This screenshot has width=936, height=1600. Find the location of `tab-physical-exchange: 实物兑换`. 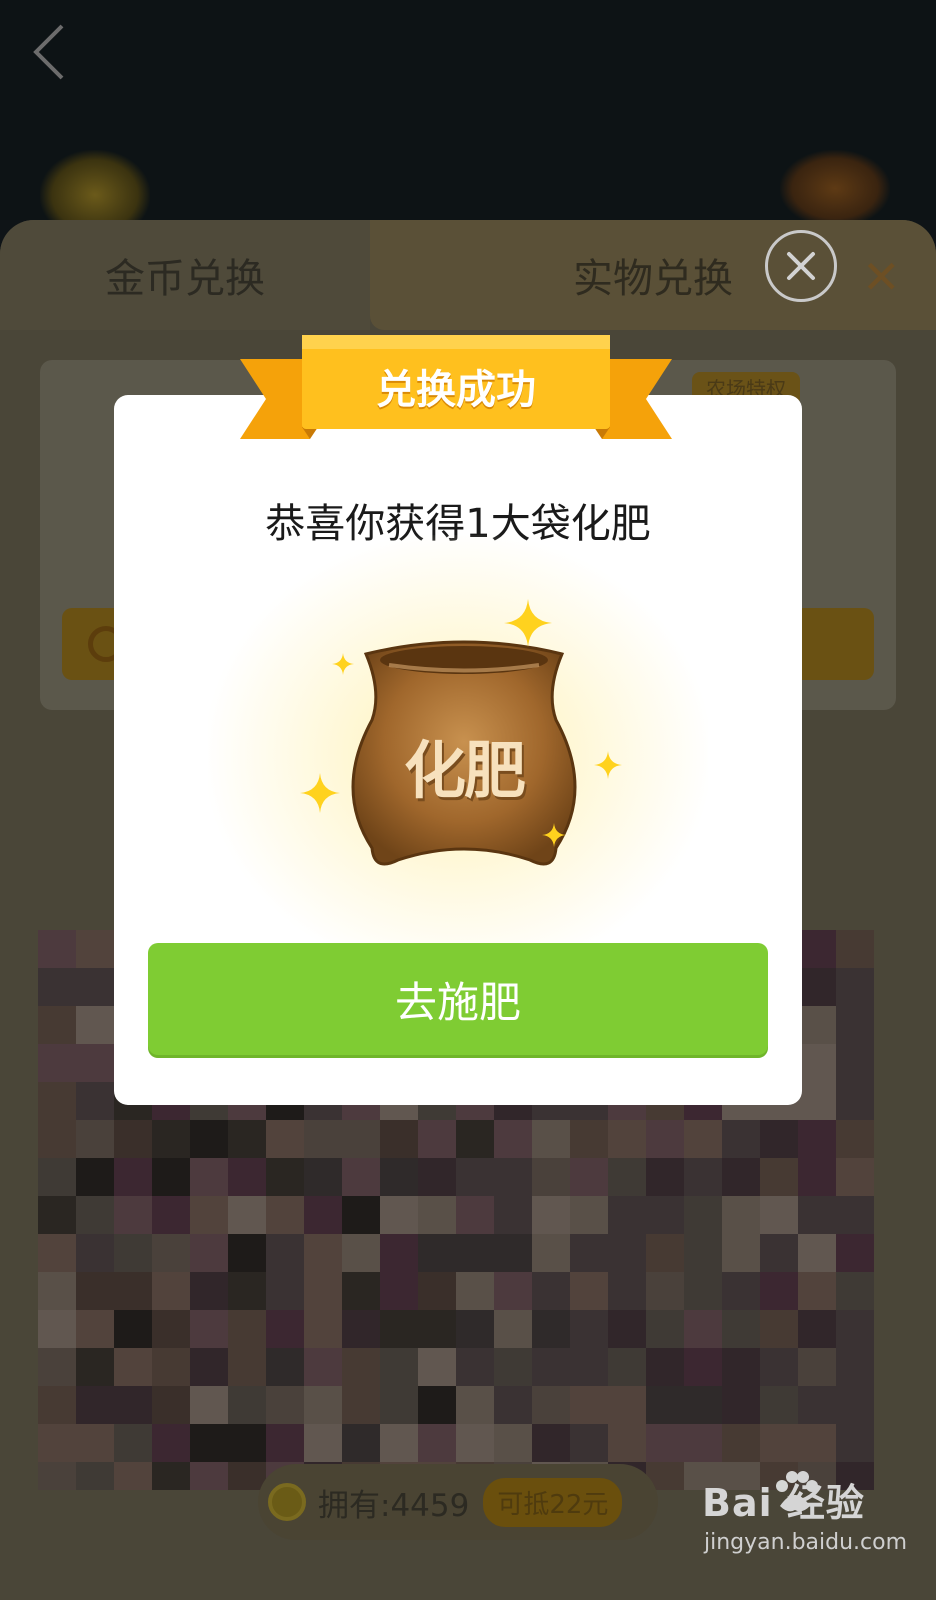

tab-physical-exchange: 实物兑换 is located at coordinates (653, 275).